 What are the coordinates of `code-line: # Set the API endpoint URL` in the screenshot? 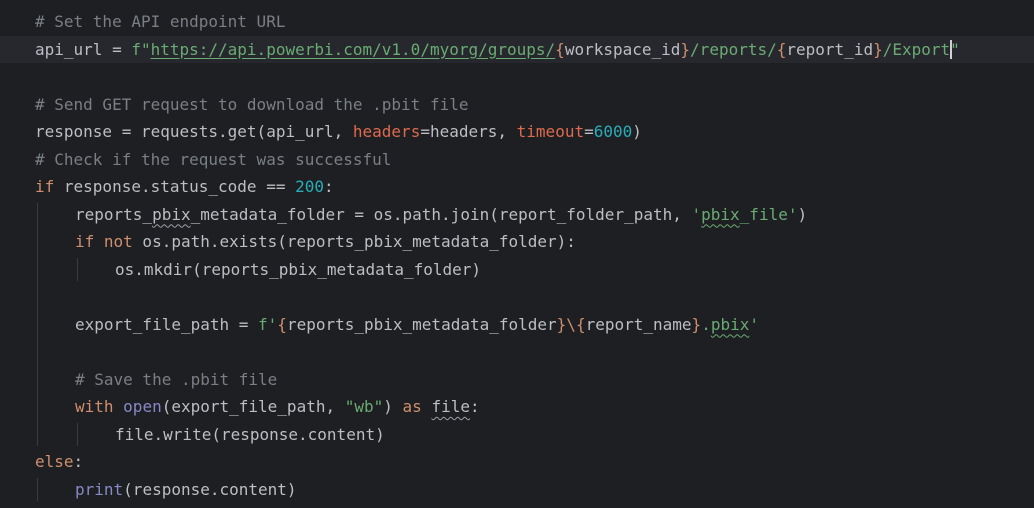 It's located at (517, 22).